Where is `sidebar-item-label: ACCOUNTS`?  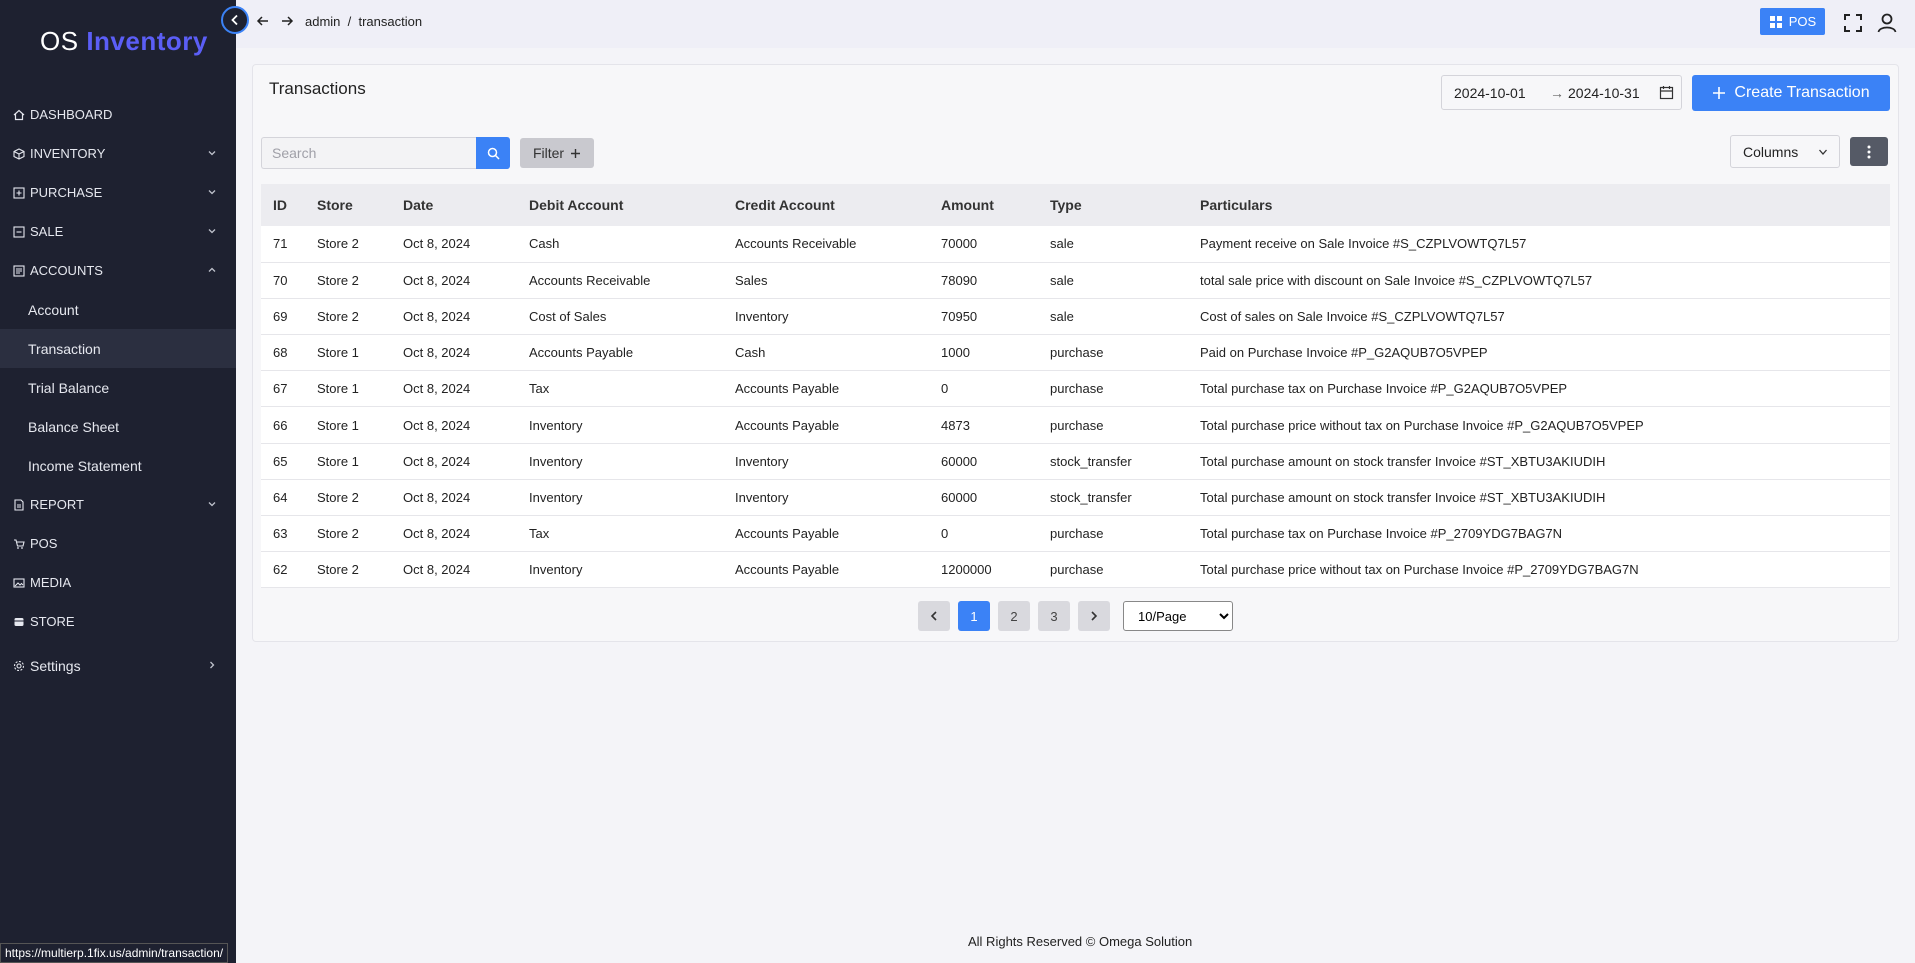 sidebar-item-label: ACCOUNTS is located at coordinates (66, 270).